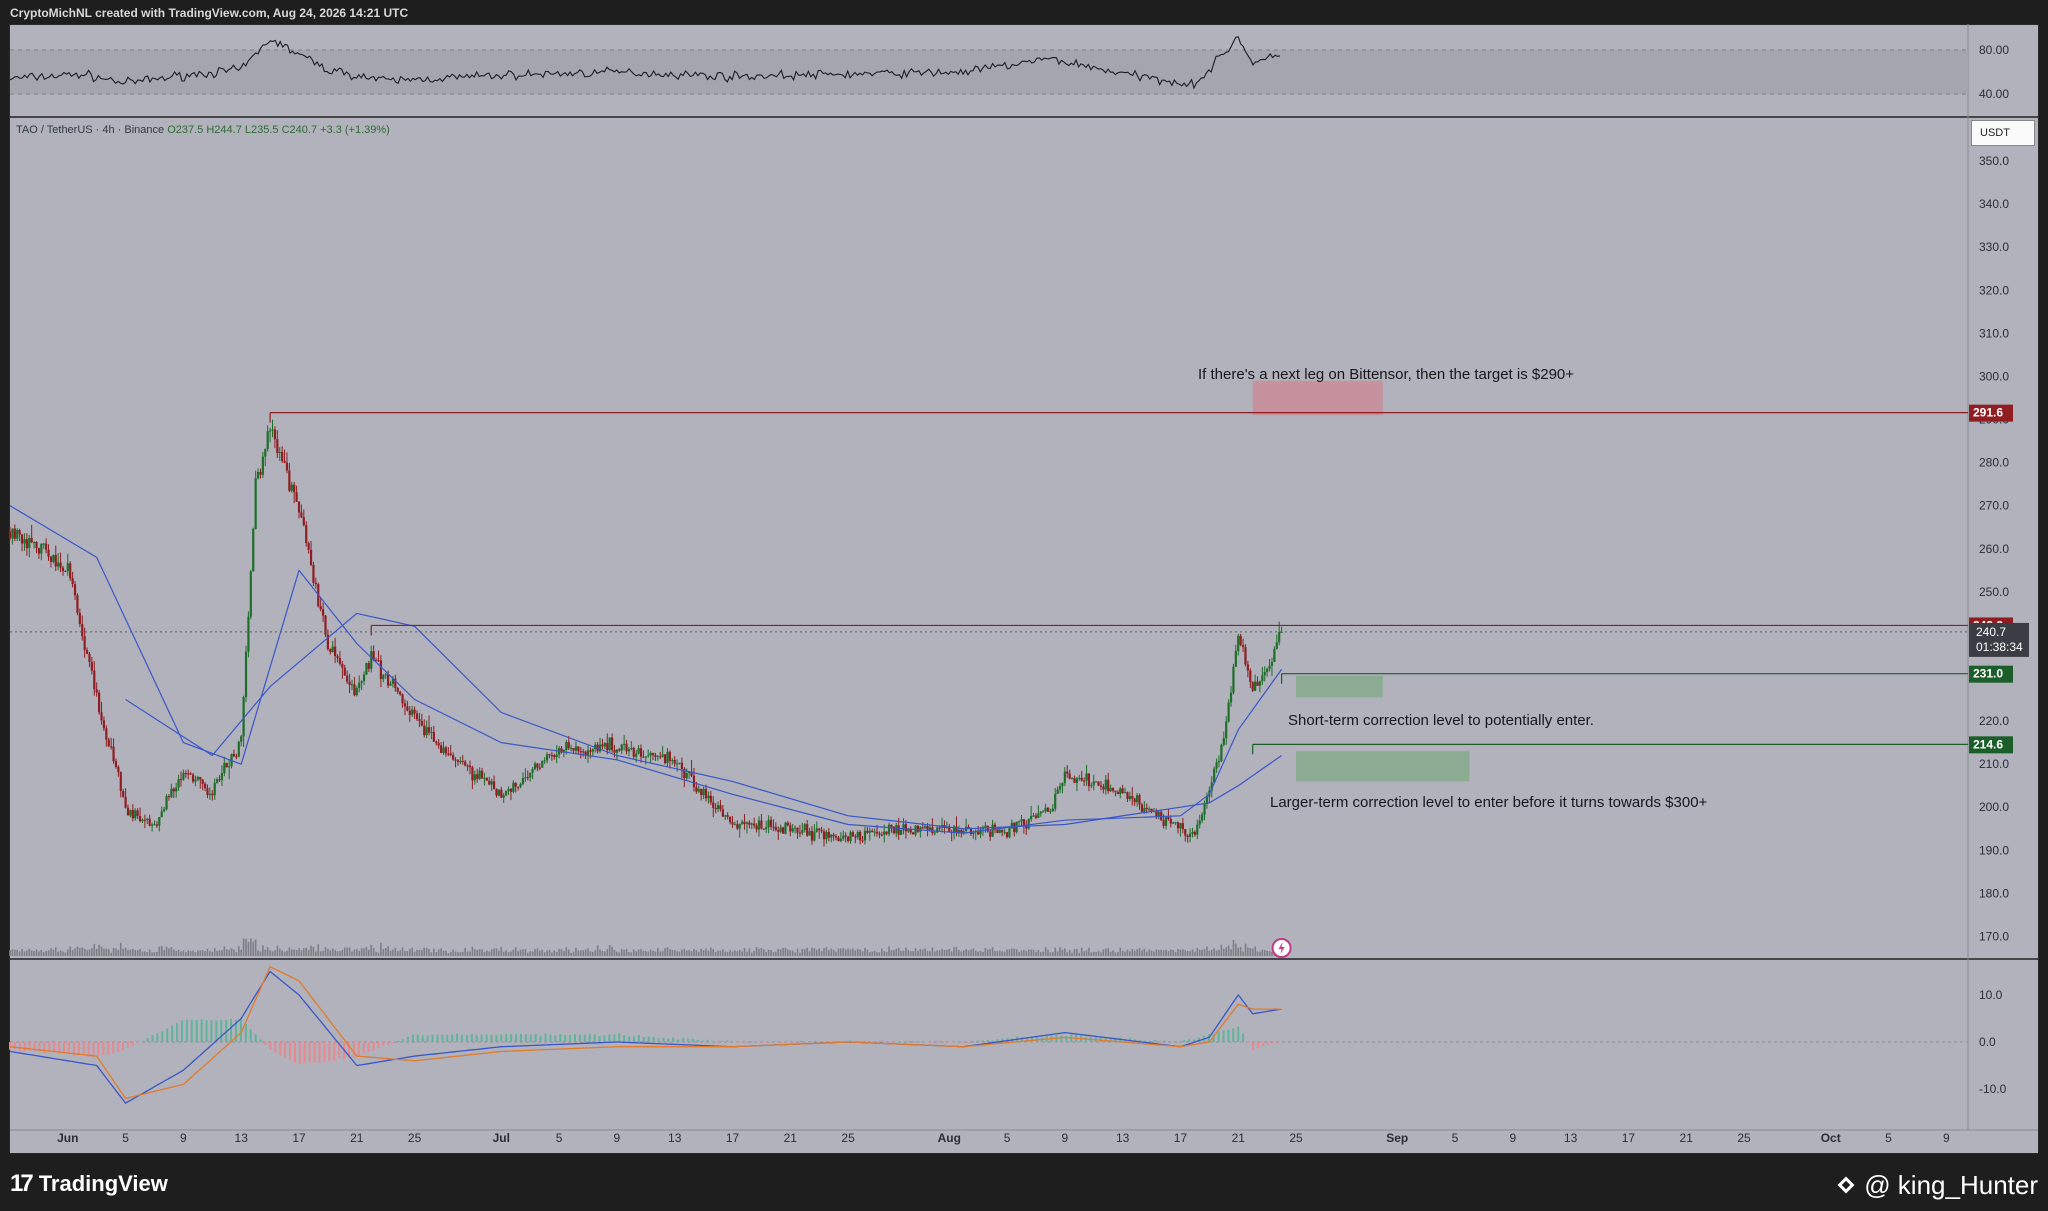  Describe the element at coordinates (617, 1138) in the screenshot. I see `time-tick-label: 9` at that location.